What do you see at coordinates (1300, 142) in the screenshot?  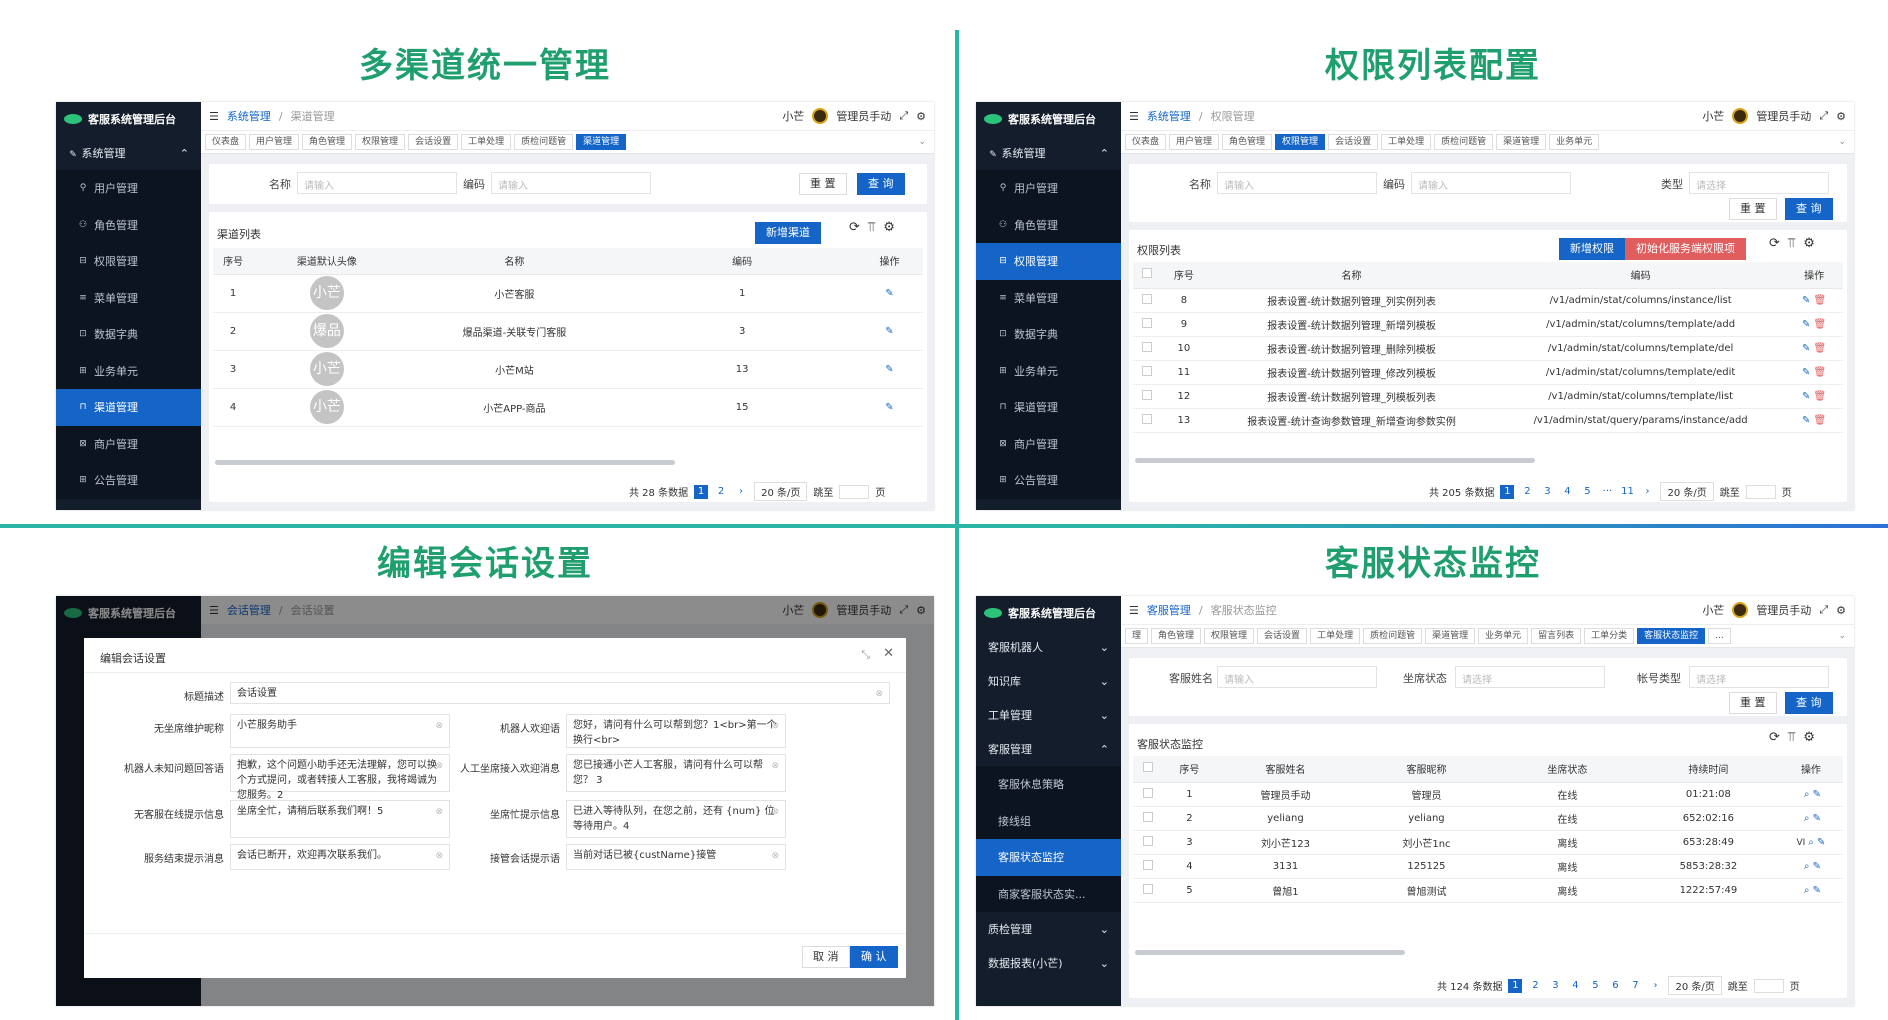 I see `tab-4: 权限管理` at bounding box center [1300, 142].